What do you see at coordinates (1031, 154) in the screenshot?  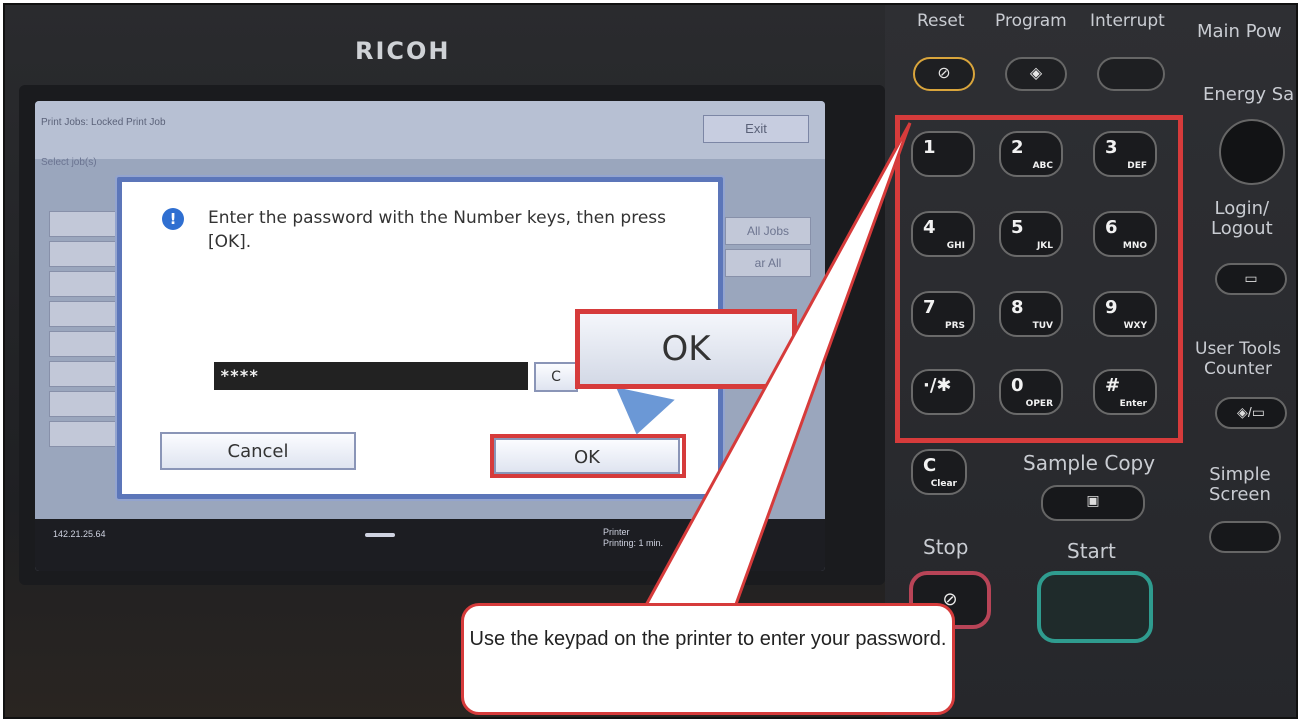 I see `key-2: 2 ABC` at bounding box center [1031, 154].